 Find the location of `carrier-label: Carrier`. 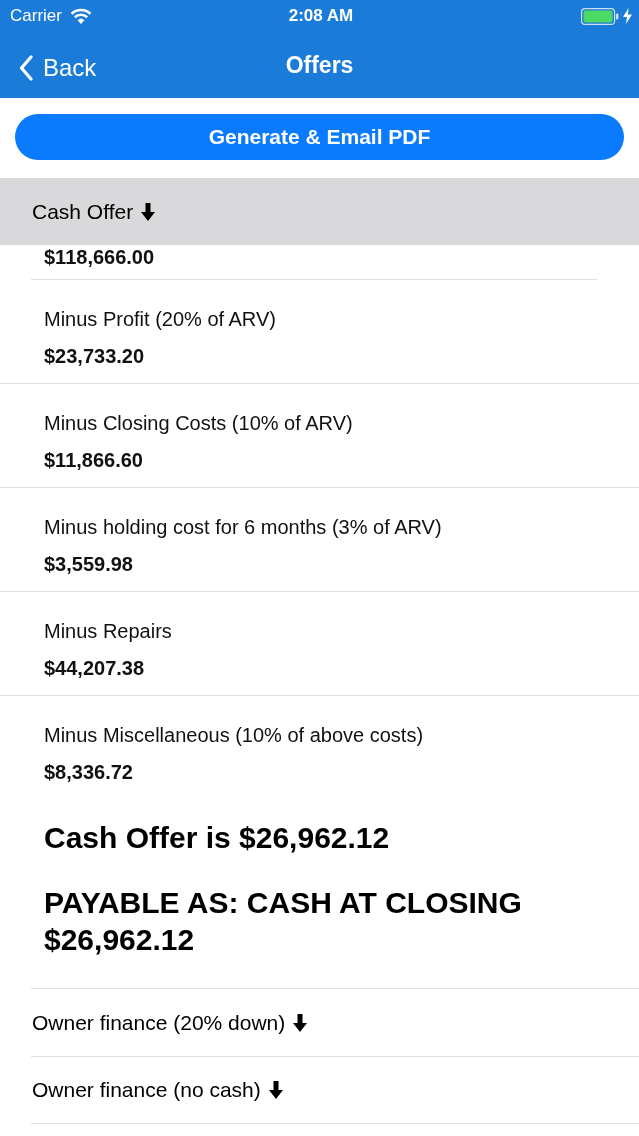

carrier-label: Carrier is located at coordinates (36, 16).